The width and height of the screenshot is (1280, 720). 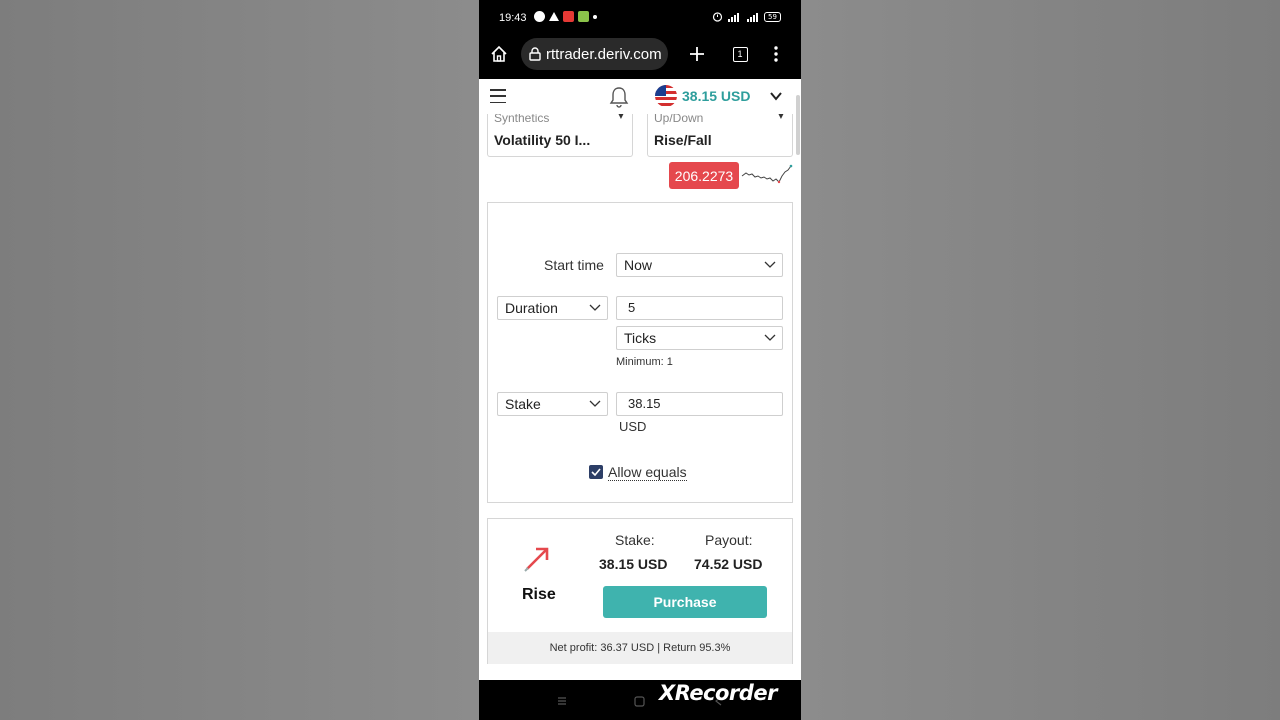 I want to click on scrollbar, so click(x=798, y=125).